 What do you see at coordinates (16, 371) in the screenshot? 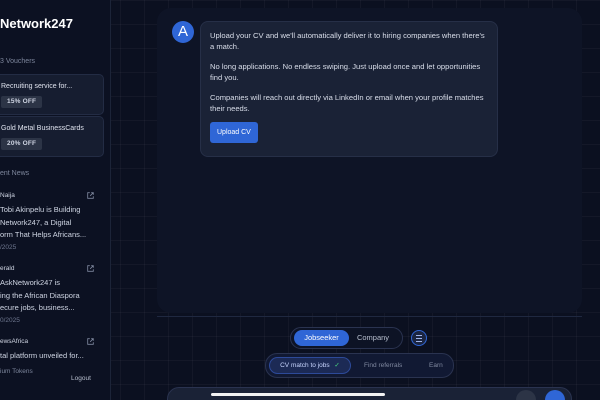
I see `tokens-label: ium Tokens` at bounding box center [16, 371].